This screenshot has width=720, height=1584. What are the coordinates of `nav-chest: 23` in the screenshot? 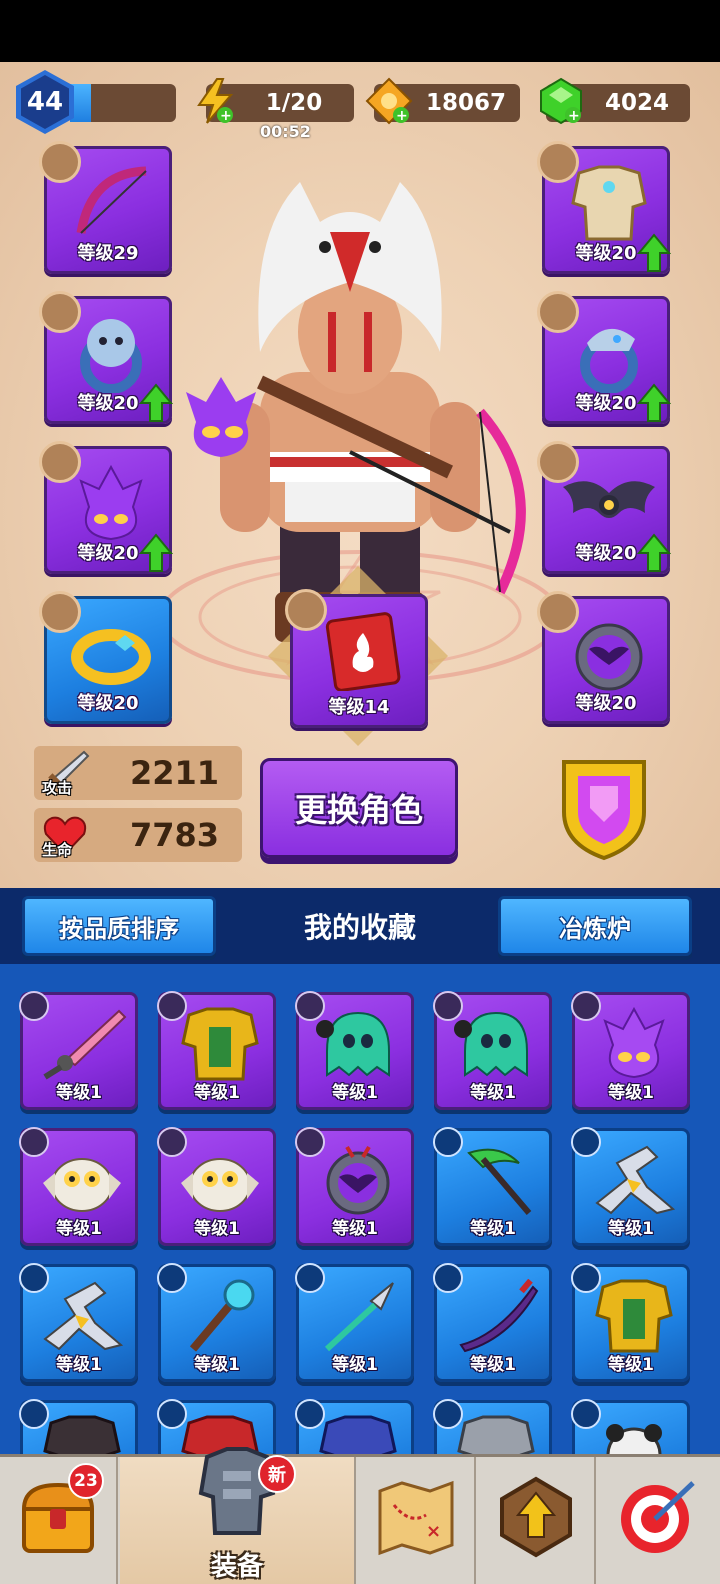 It's located at (59, 1520).